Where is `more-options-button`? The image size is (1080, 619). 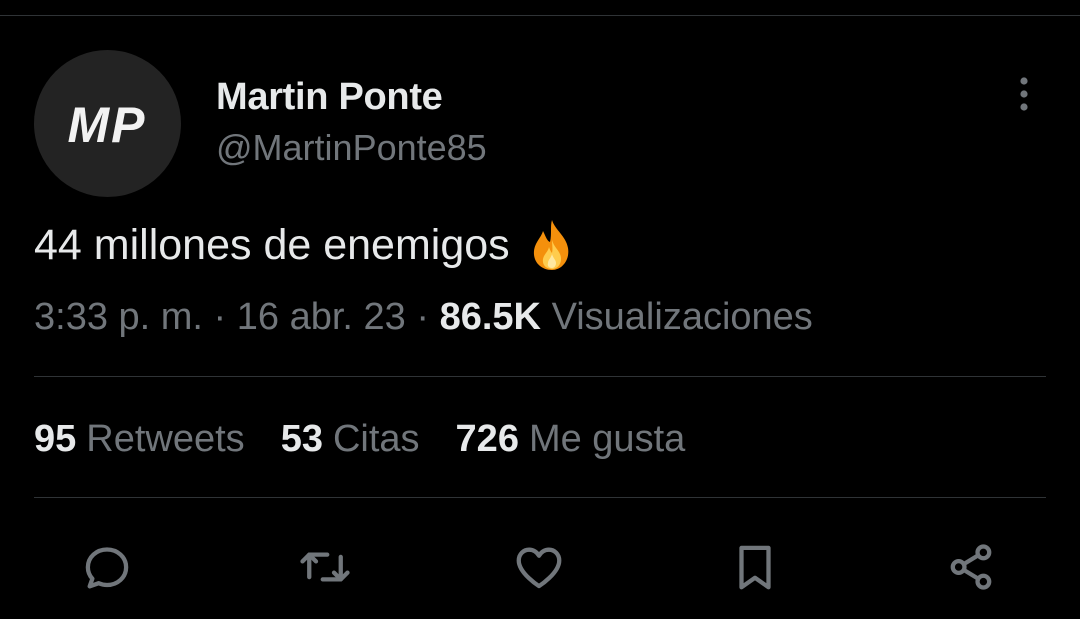 more-options-button is located at coordinates (1024, 94).